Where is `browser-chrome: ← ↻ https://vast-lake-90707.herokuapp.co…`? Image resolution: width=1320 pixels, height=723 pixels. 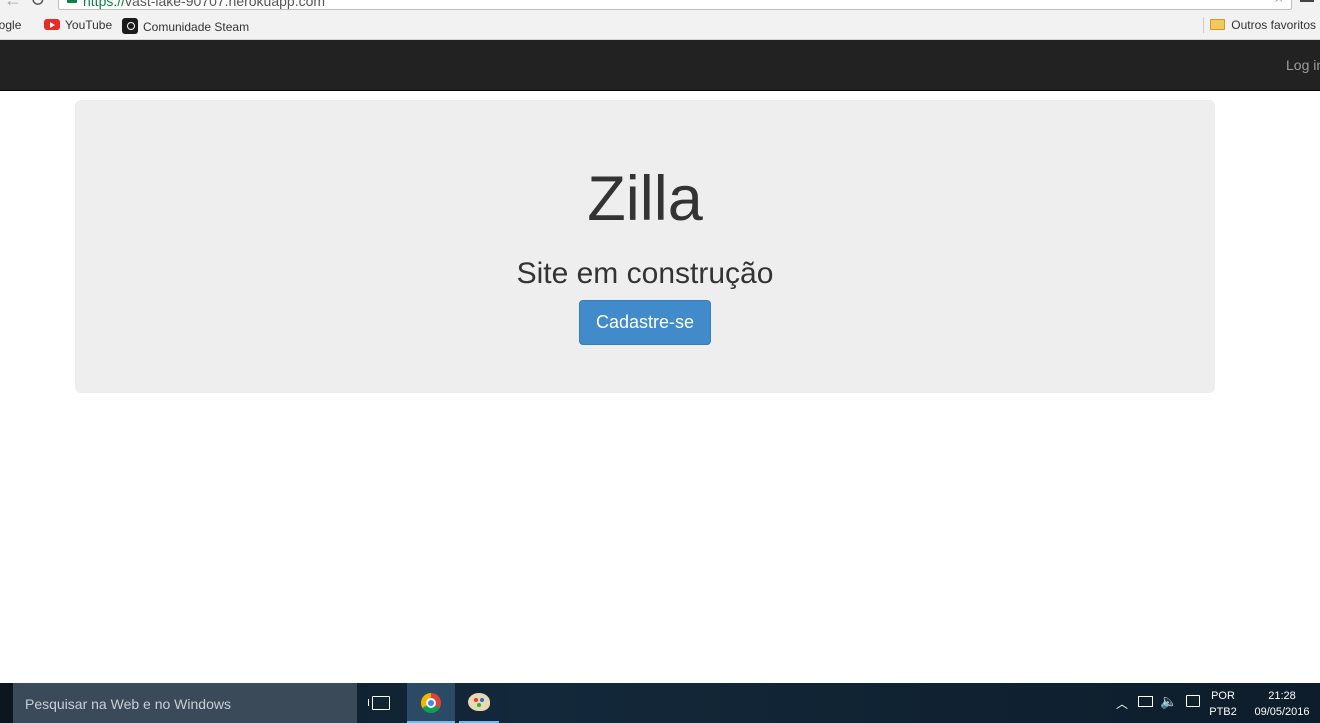 browser-chrome: ← ↻ https://vast-lake-90707.herokuapp.co… is located at coordinates (660, 20).